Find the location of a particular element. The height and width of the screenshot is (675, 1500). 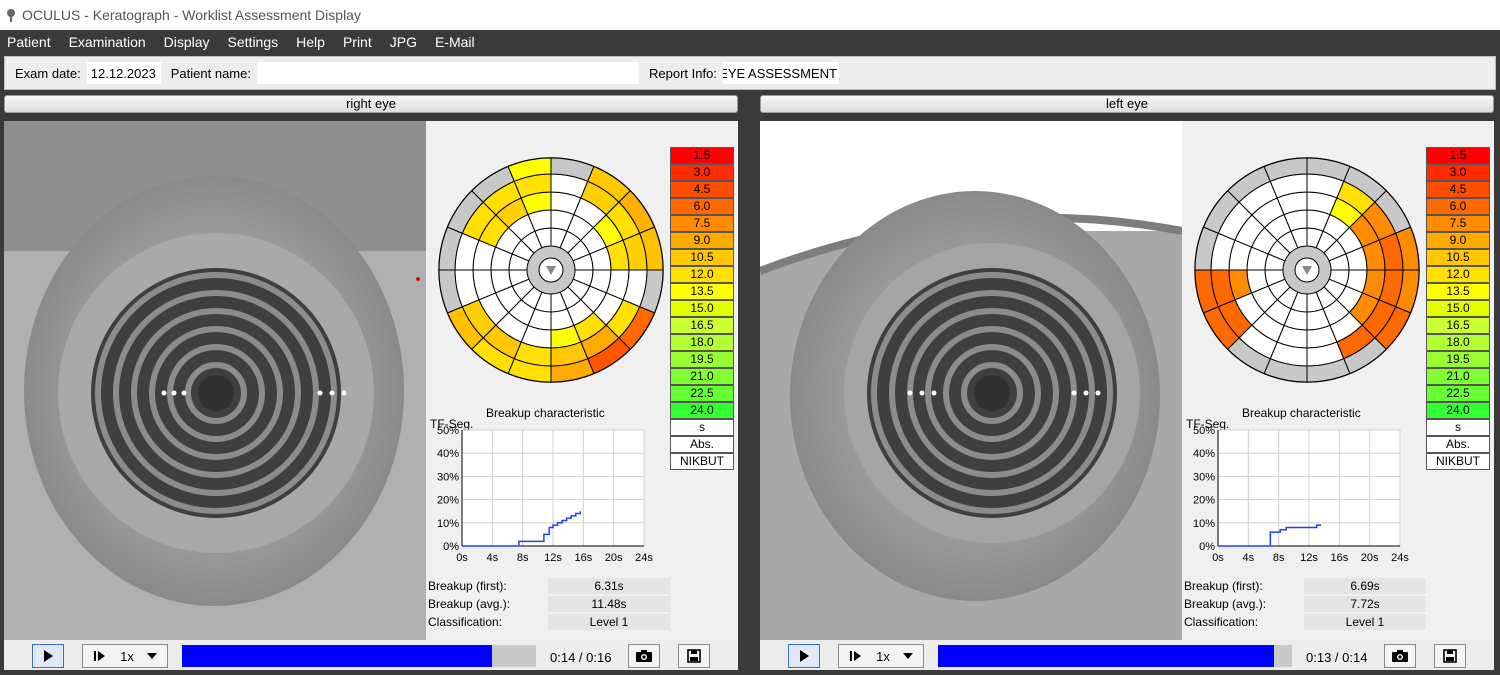

x-tick-label: 8s is located at coordinates (523, 558).